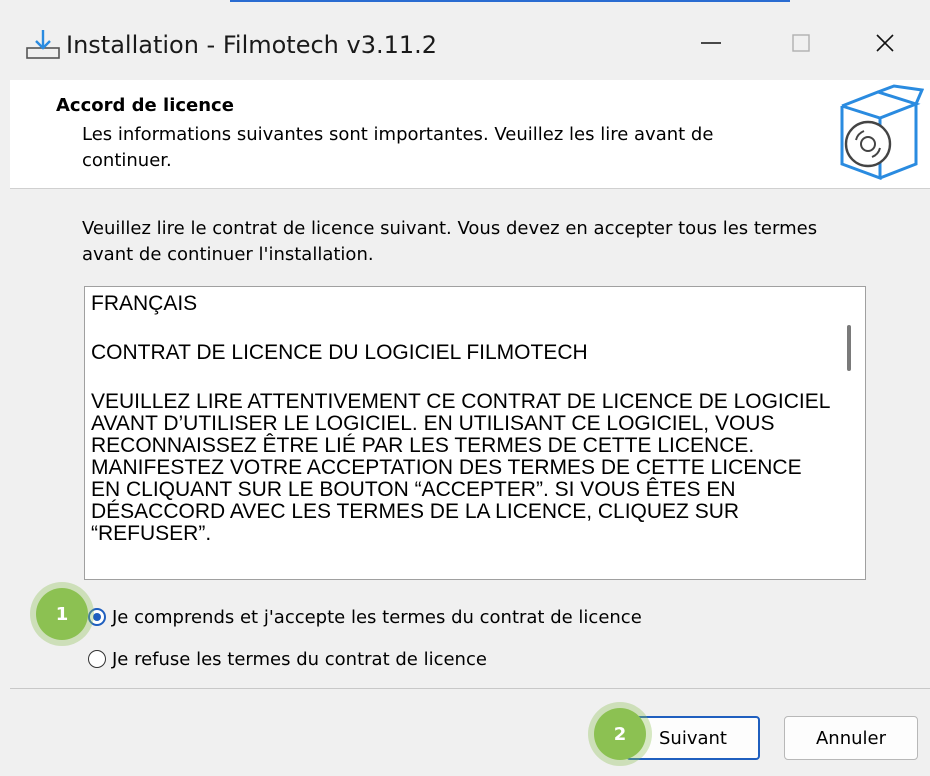 The image size is (930, 776). I want to click on close-button, so click(885, 43).